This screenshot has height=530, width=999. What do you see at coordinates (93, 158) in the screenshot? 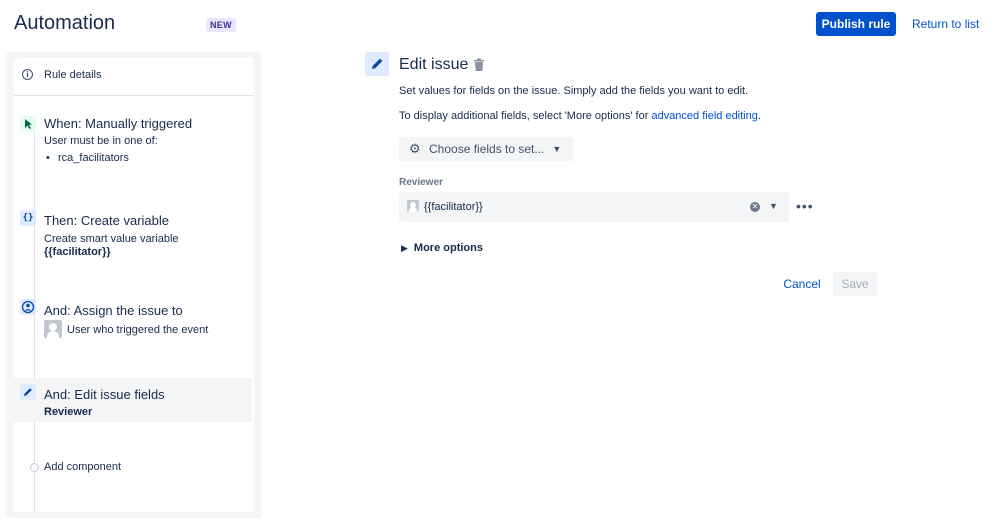
I see `group-name: rca_facilitators` at bounding box center [93, 158].